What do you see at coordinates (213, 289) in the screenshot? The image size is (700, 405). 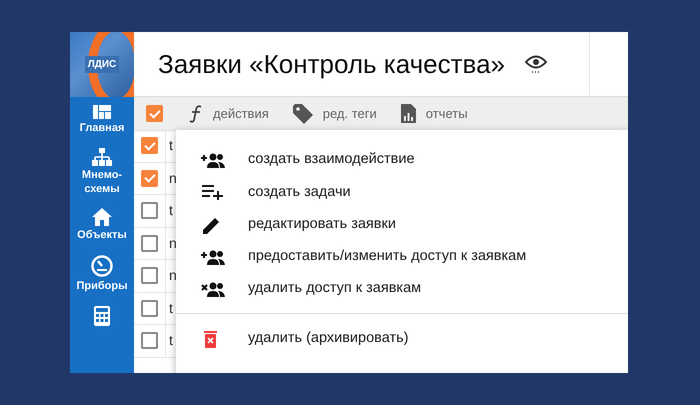 I see `remove-people-icon` at bounding box center [213, 289].